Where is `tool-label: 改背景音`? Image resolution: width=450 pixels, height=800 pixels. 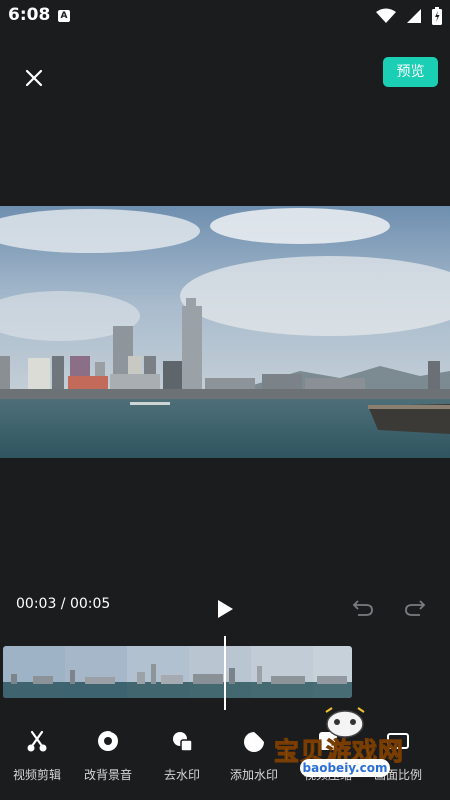 tool-label: 改背景音 is located at coordinates (107, 775).